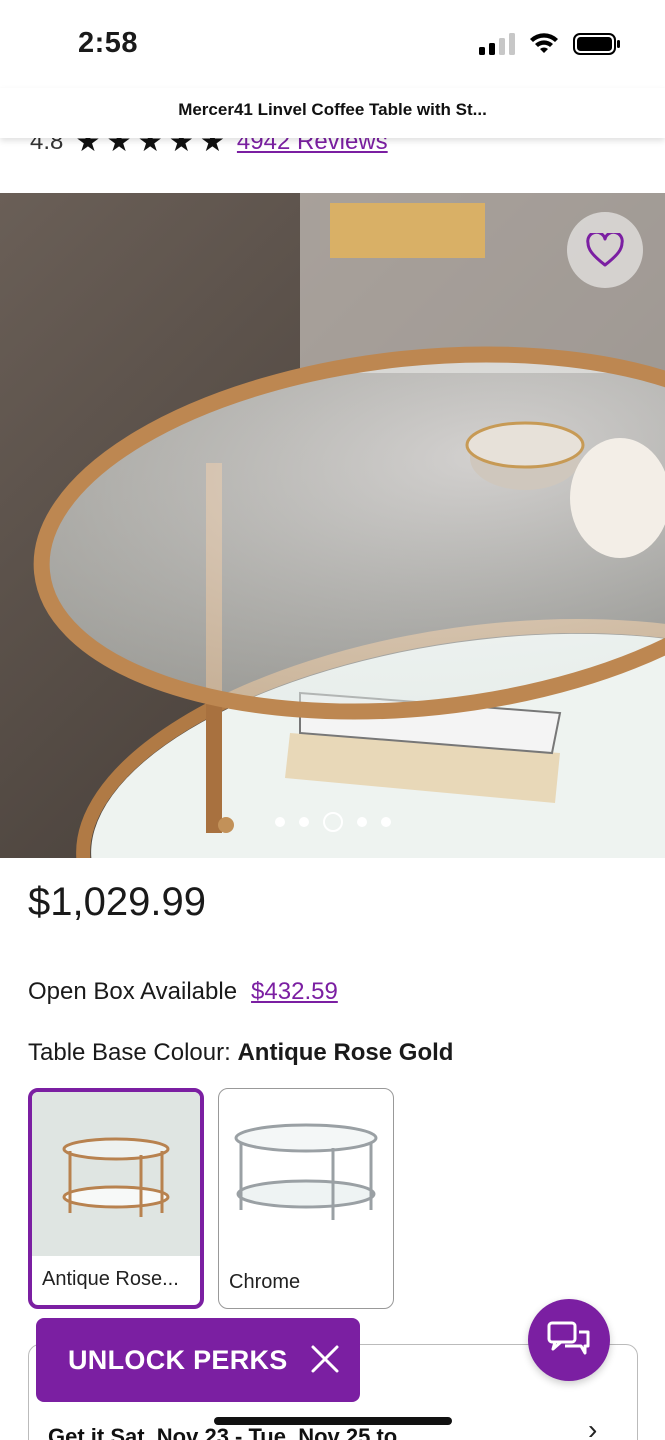  I want to click on unlock-perks-banner: UNLOCK PERKS, so click(198, 1360).